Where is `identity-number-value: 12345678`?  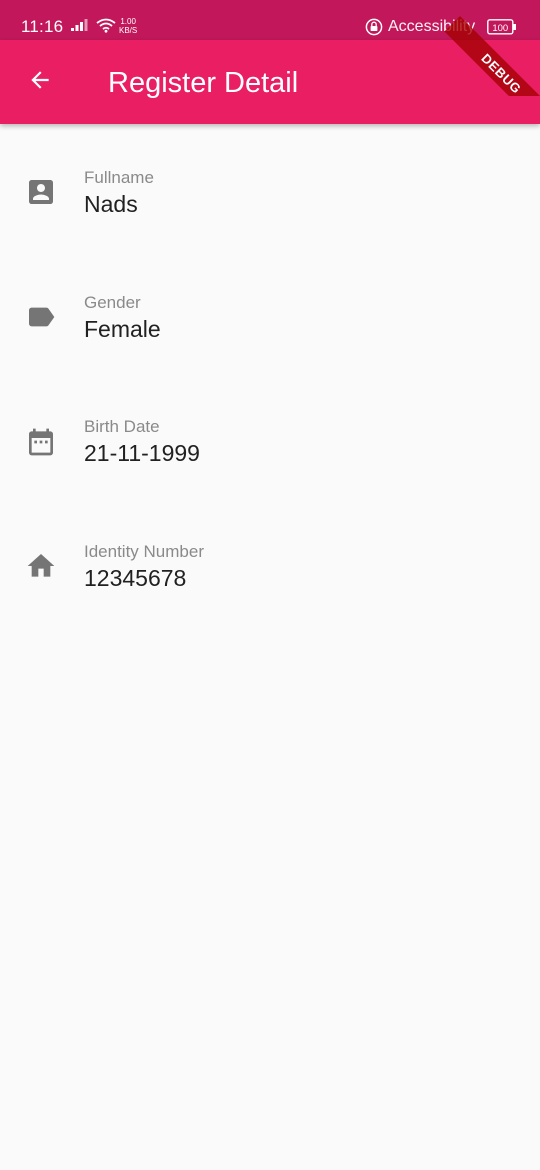 identity-number-value: 12345678 is located at coordinates (135, 578).